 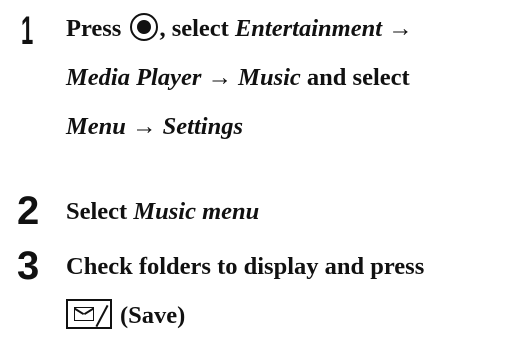 I want to click on text-press: Press, so click(x=97, y=28).